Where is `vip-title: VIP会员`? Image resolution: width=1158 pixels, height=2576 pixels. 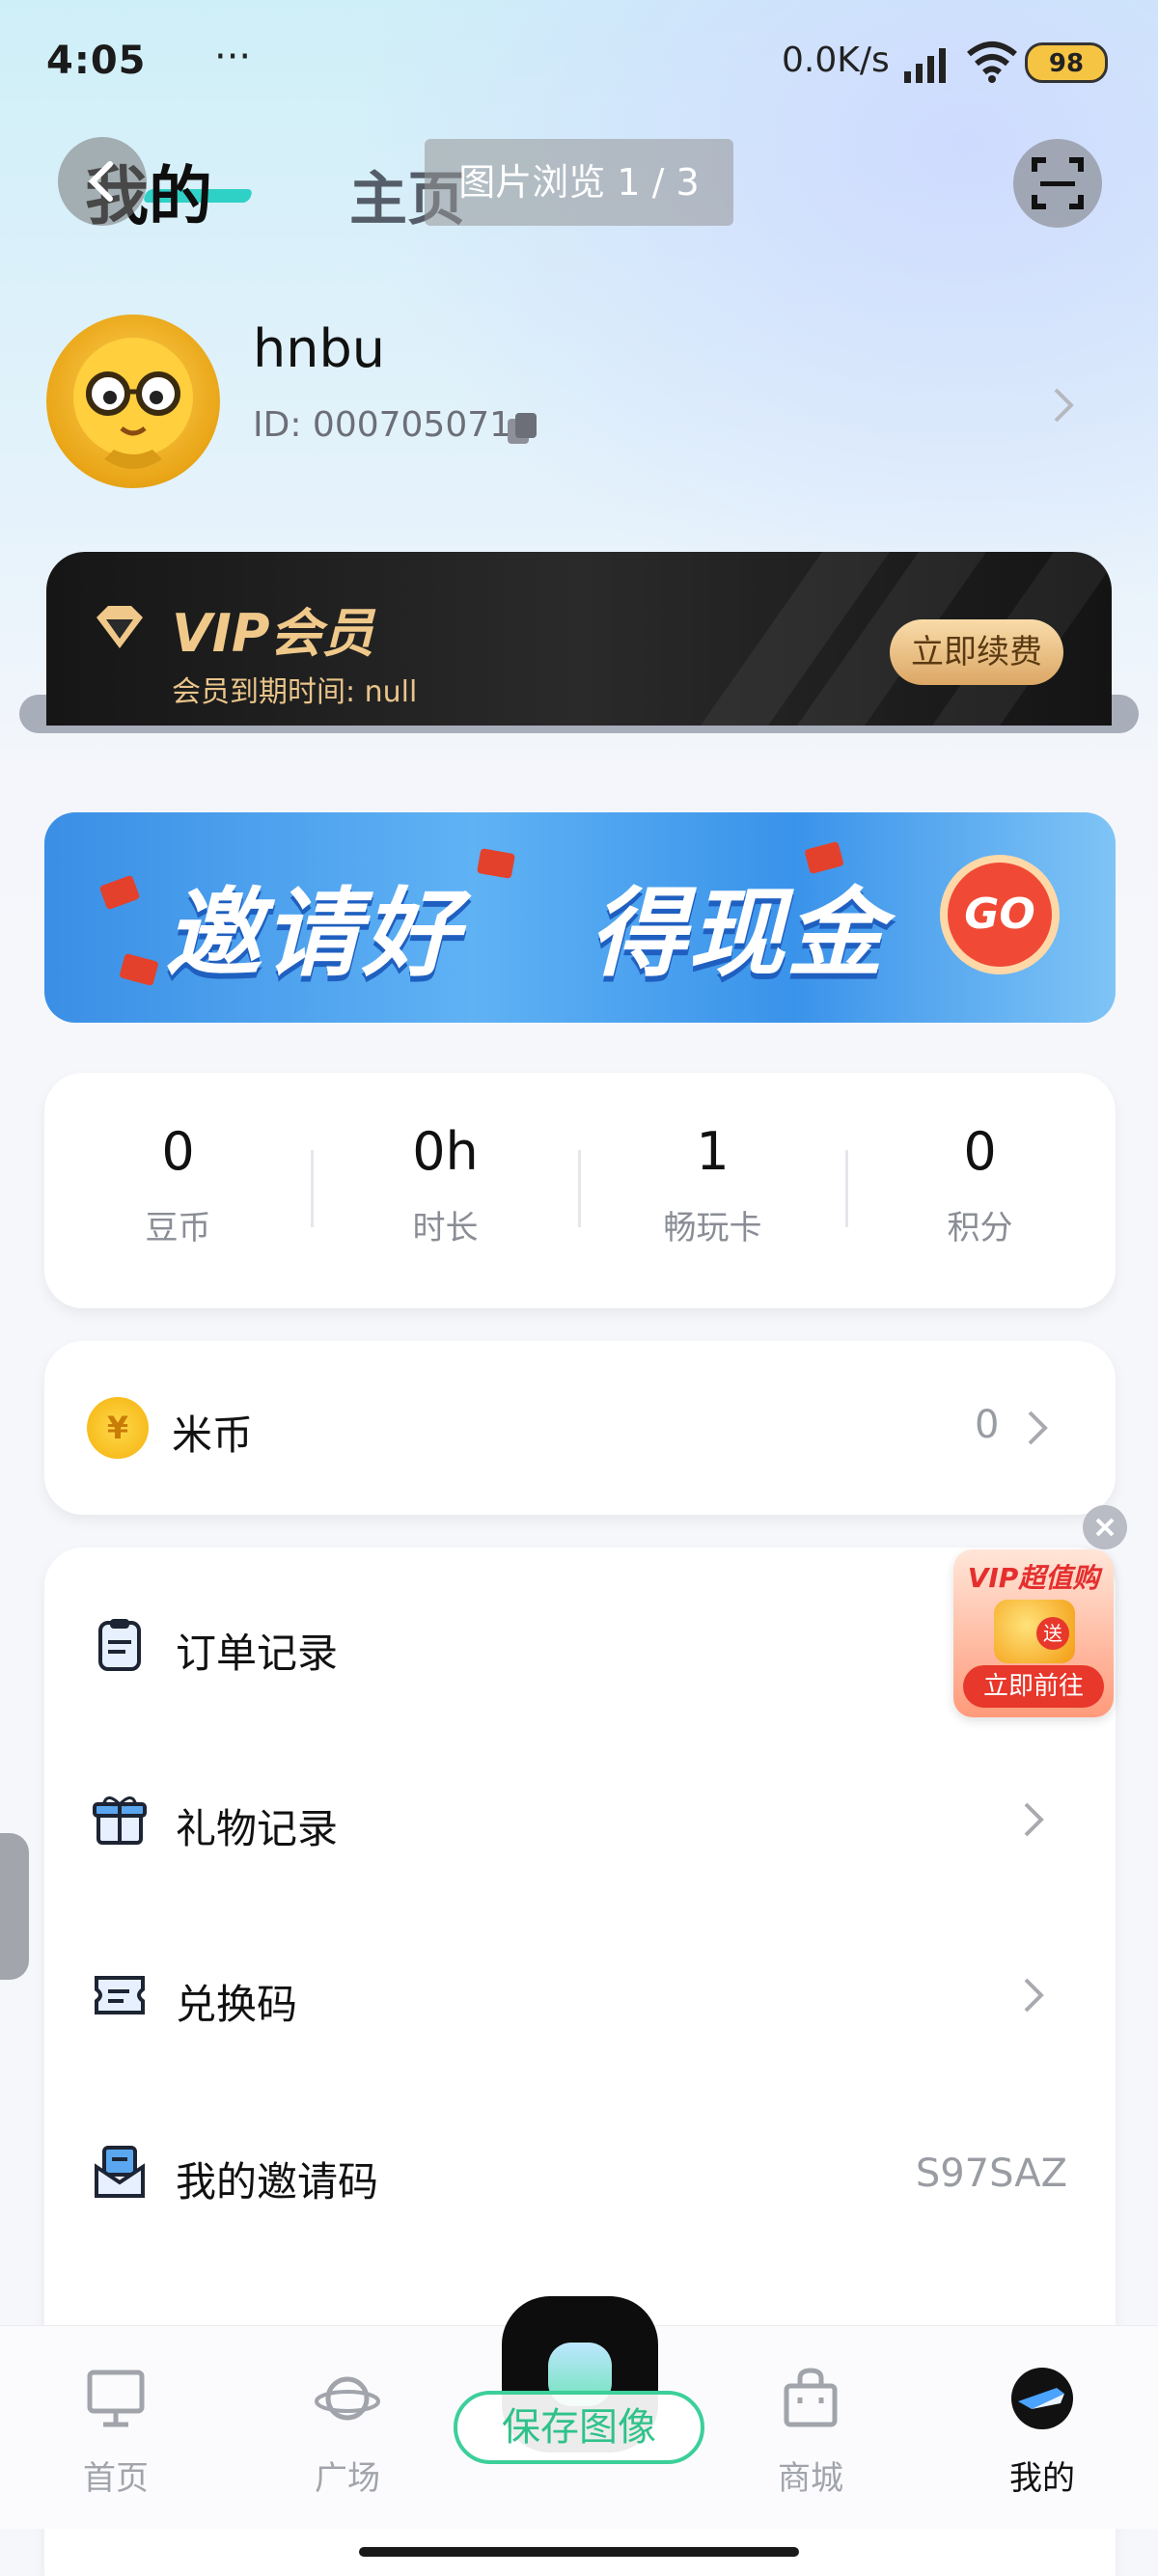
vip-title: VIP会员 is located at coordinates (273, 633).